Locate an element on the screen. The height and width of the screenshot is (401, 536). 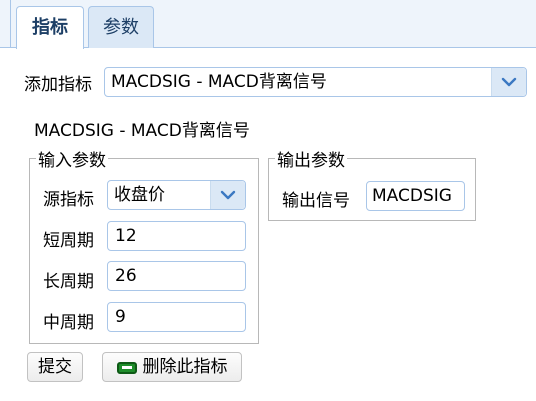
delete-indicator-button: 删除此指标 is located at coordinates (172, 367).